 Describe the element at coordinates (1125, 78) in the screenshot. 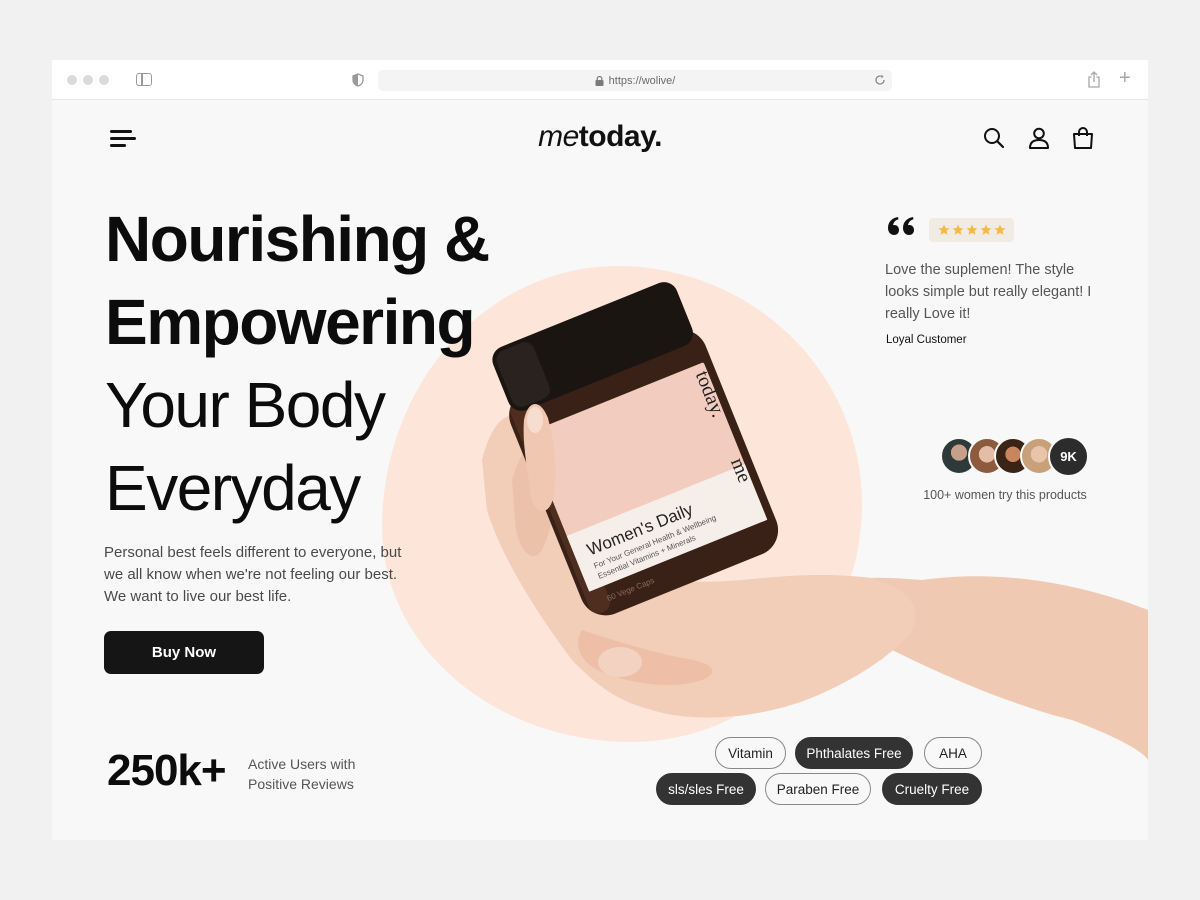

I see `new-tab-icon: +` at that location.